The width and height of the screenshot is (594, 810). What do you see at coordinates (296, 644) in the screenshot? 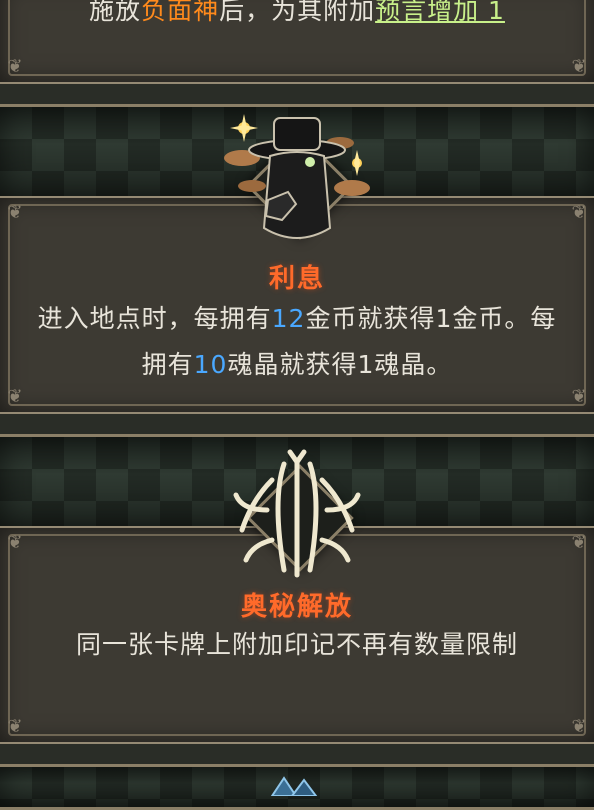
I see `arcane-desc: 同一张卡牌上附加印记不再有数量限制` at bounding box center [296, 644].